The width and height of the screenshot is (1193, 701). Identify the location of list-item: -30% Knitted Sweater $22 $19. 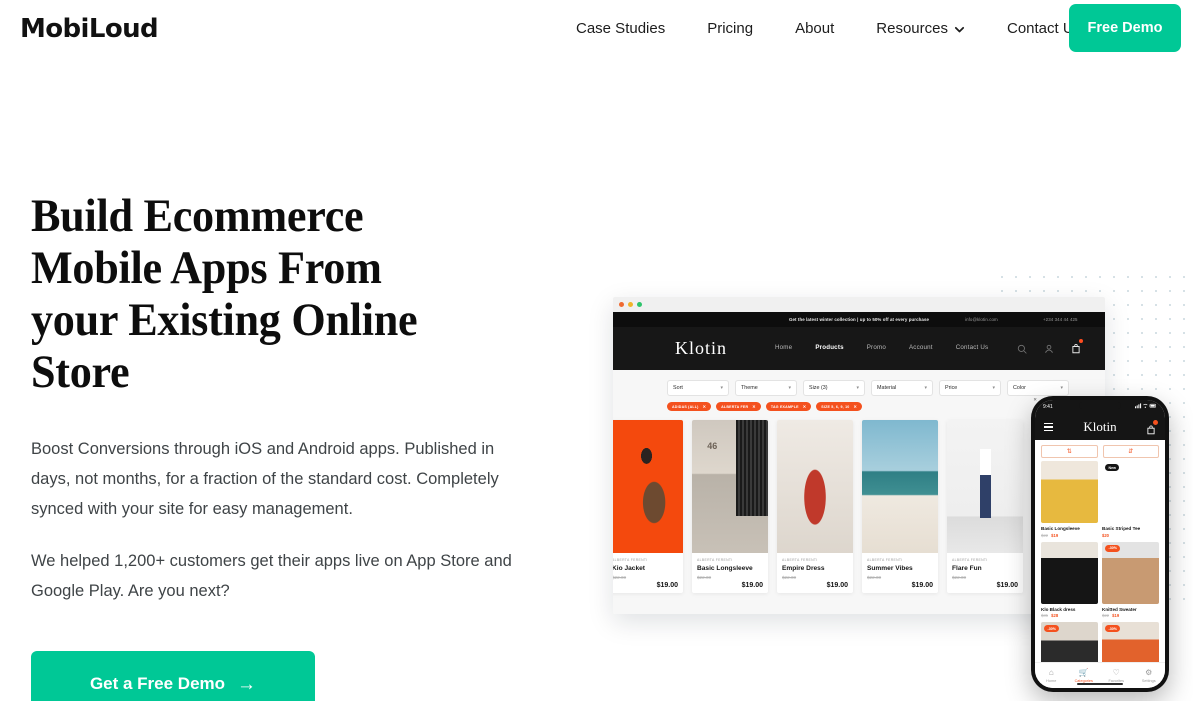
(1130, 579).